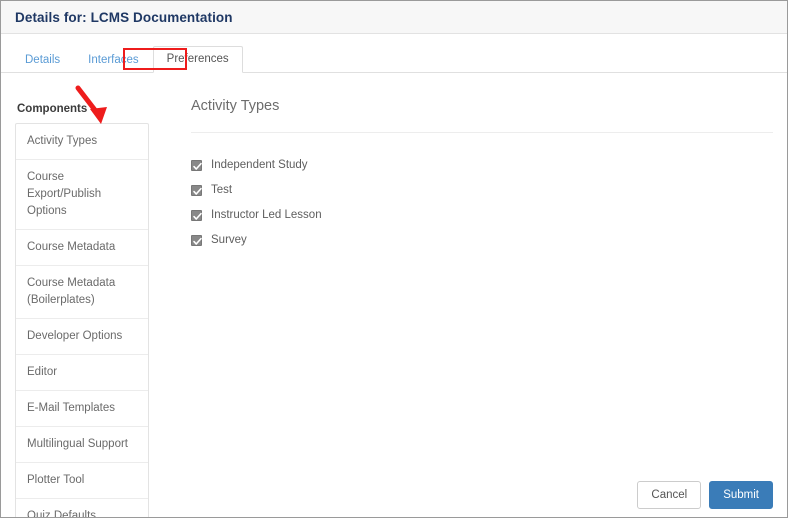  I want to click on sidebar-item-multilingual-support: Multilingual Support, so click(82, 445).